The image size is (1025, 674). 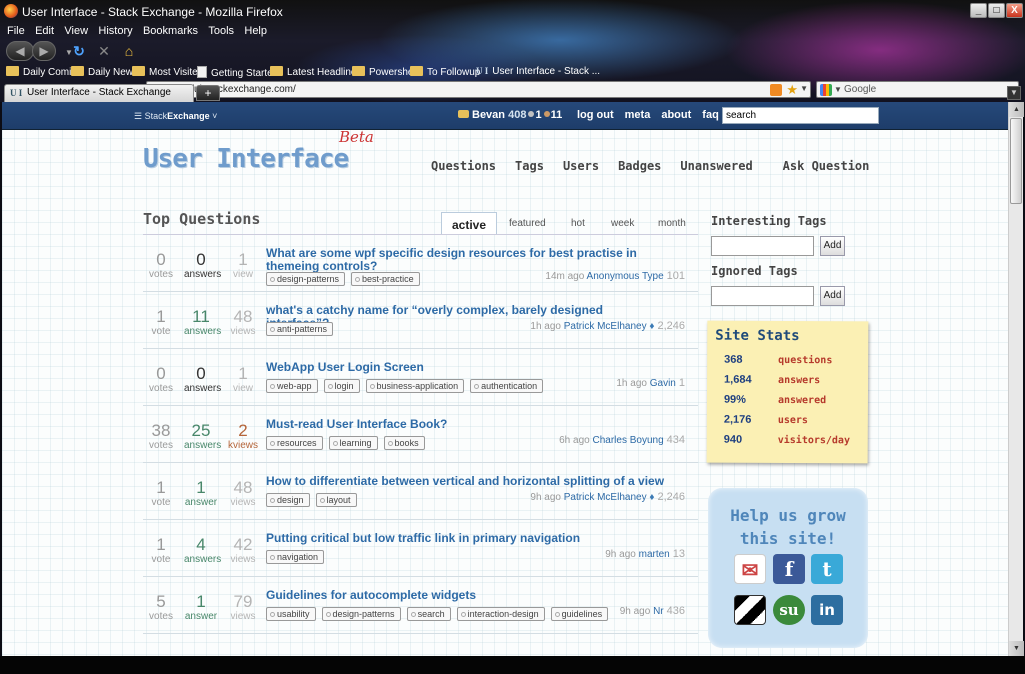 I want to click on scroll-up-icon: ▲, so click(x=1016, y=109).